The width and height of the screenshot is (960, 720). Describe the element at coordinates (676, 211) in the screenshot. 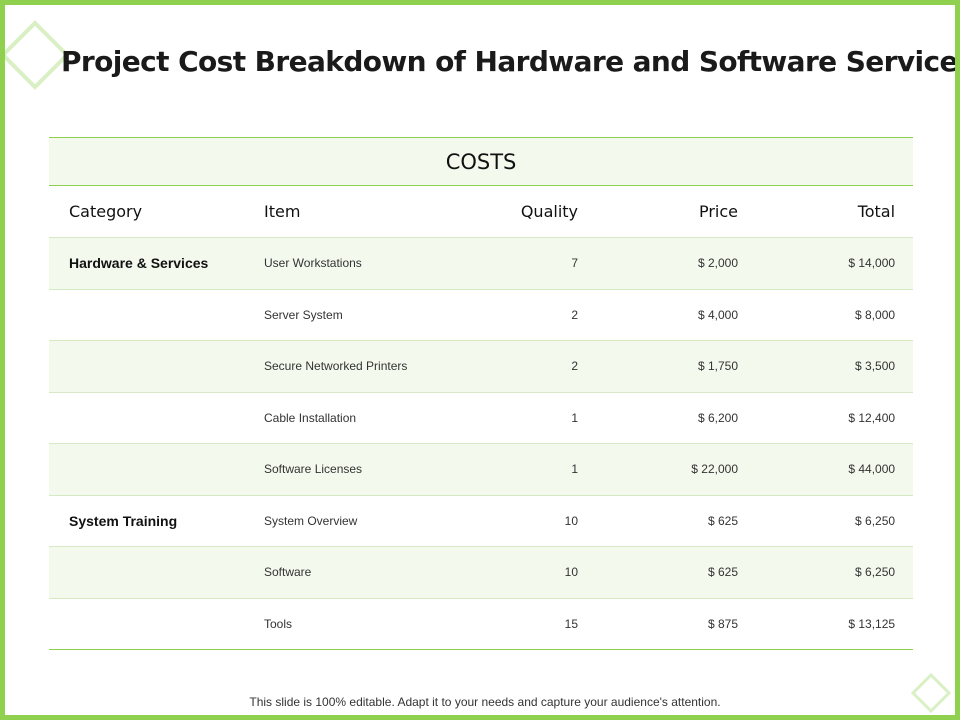

I see `column-header-price: Price` at that location.